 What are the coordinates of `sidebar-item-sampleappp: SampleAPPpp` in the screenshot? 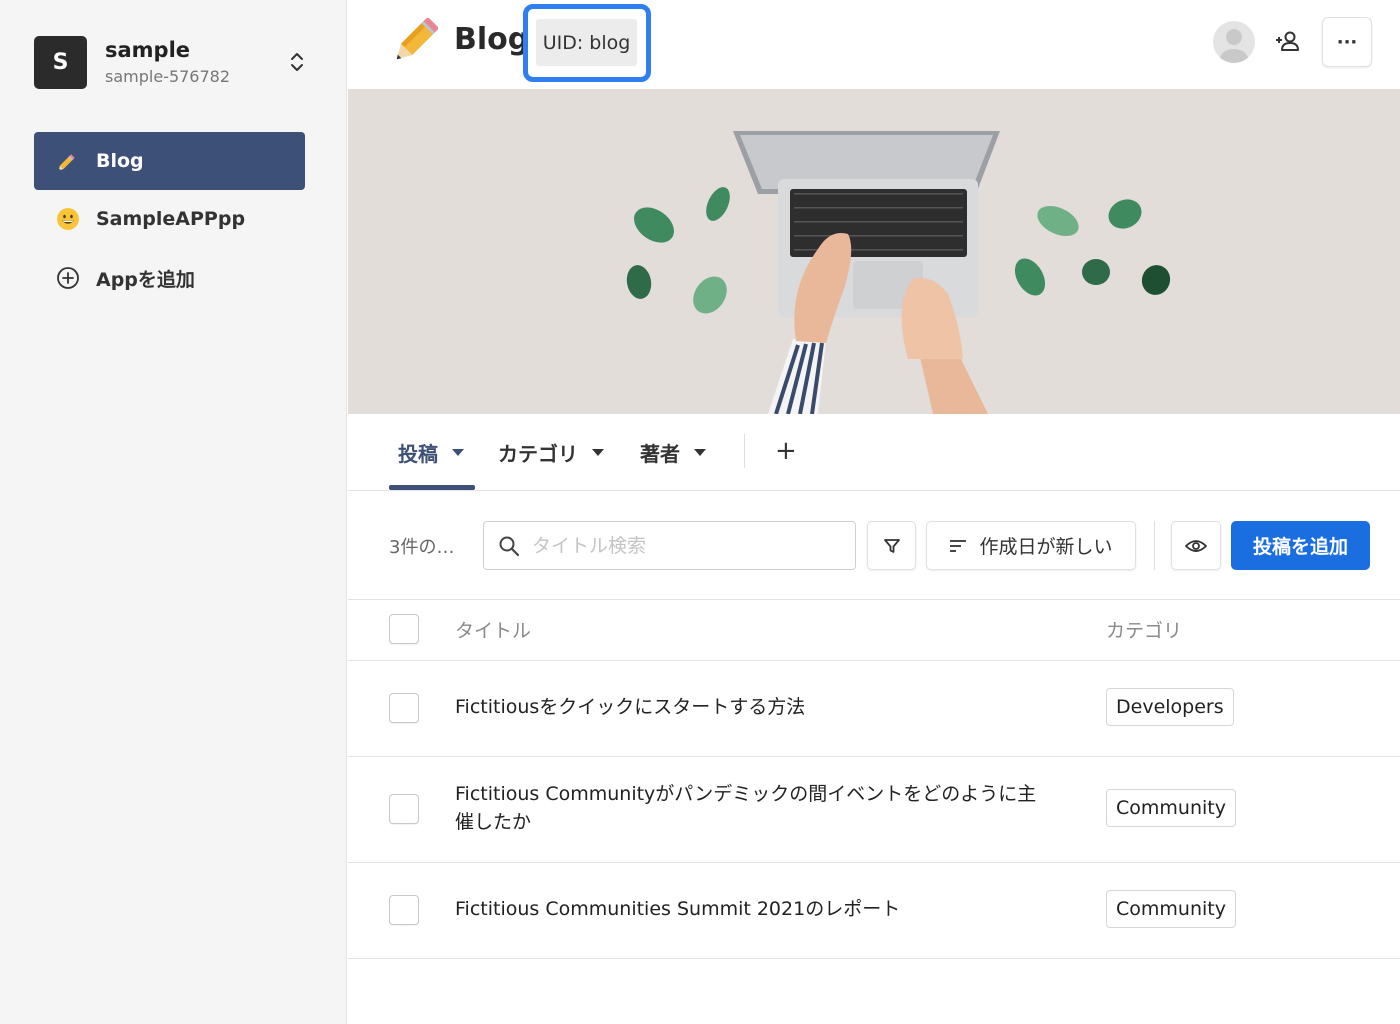 It's located at (169, 219).